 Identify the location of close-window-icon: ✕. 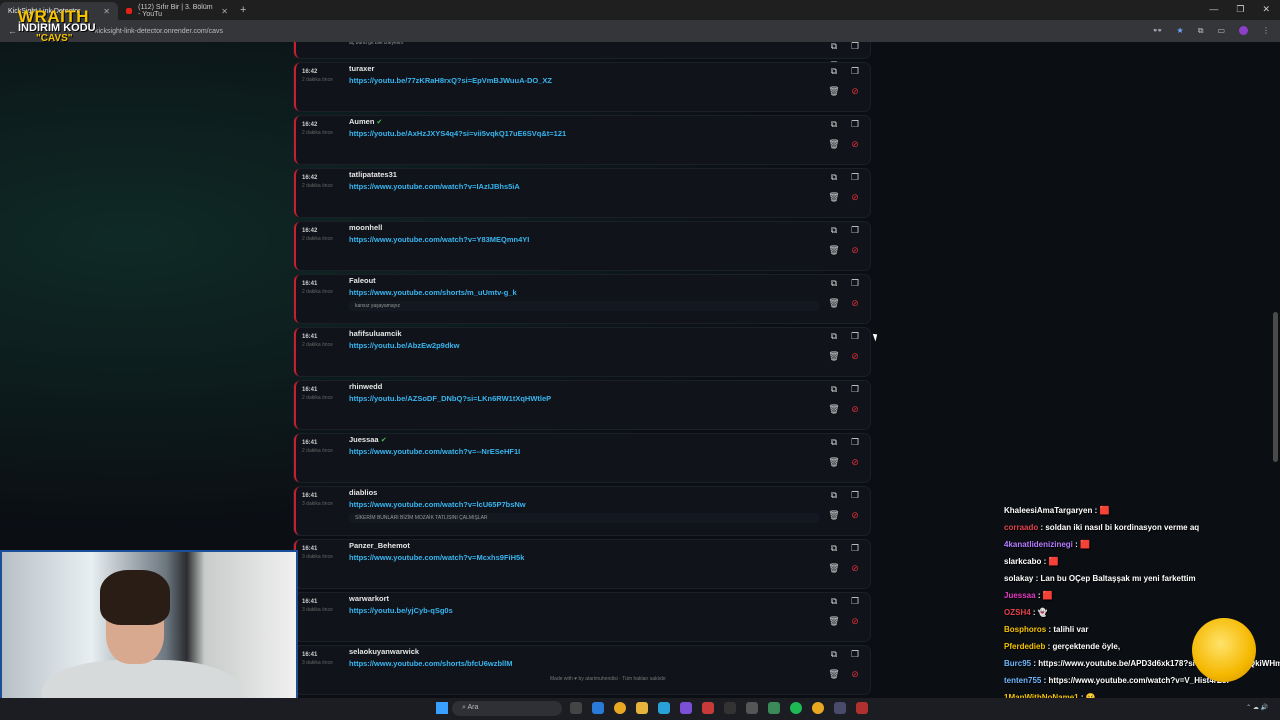
(1266, 9).